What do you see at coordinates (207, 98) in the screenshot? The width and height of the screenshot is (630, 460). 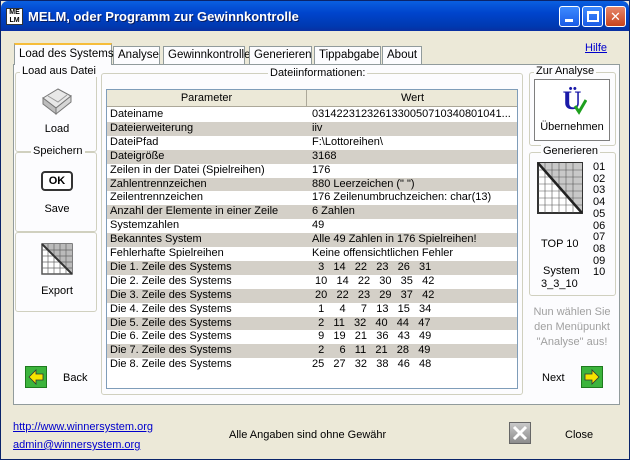 I see `header-parameter: Parameter` at bounding box center [207, 98].